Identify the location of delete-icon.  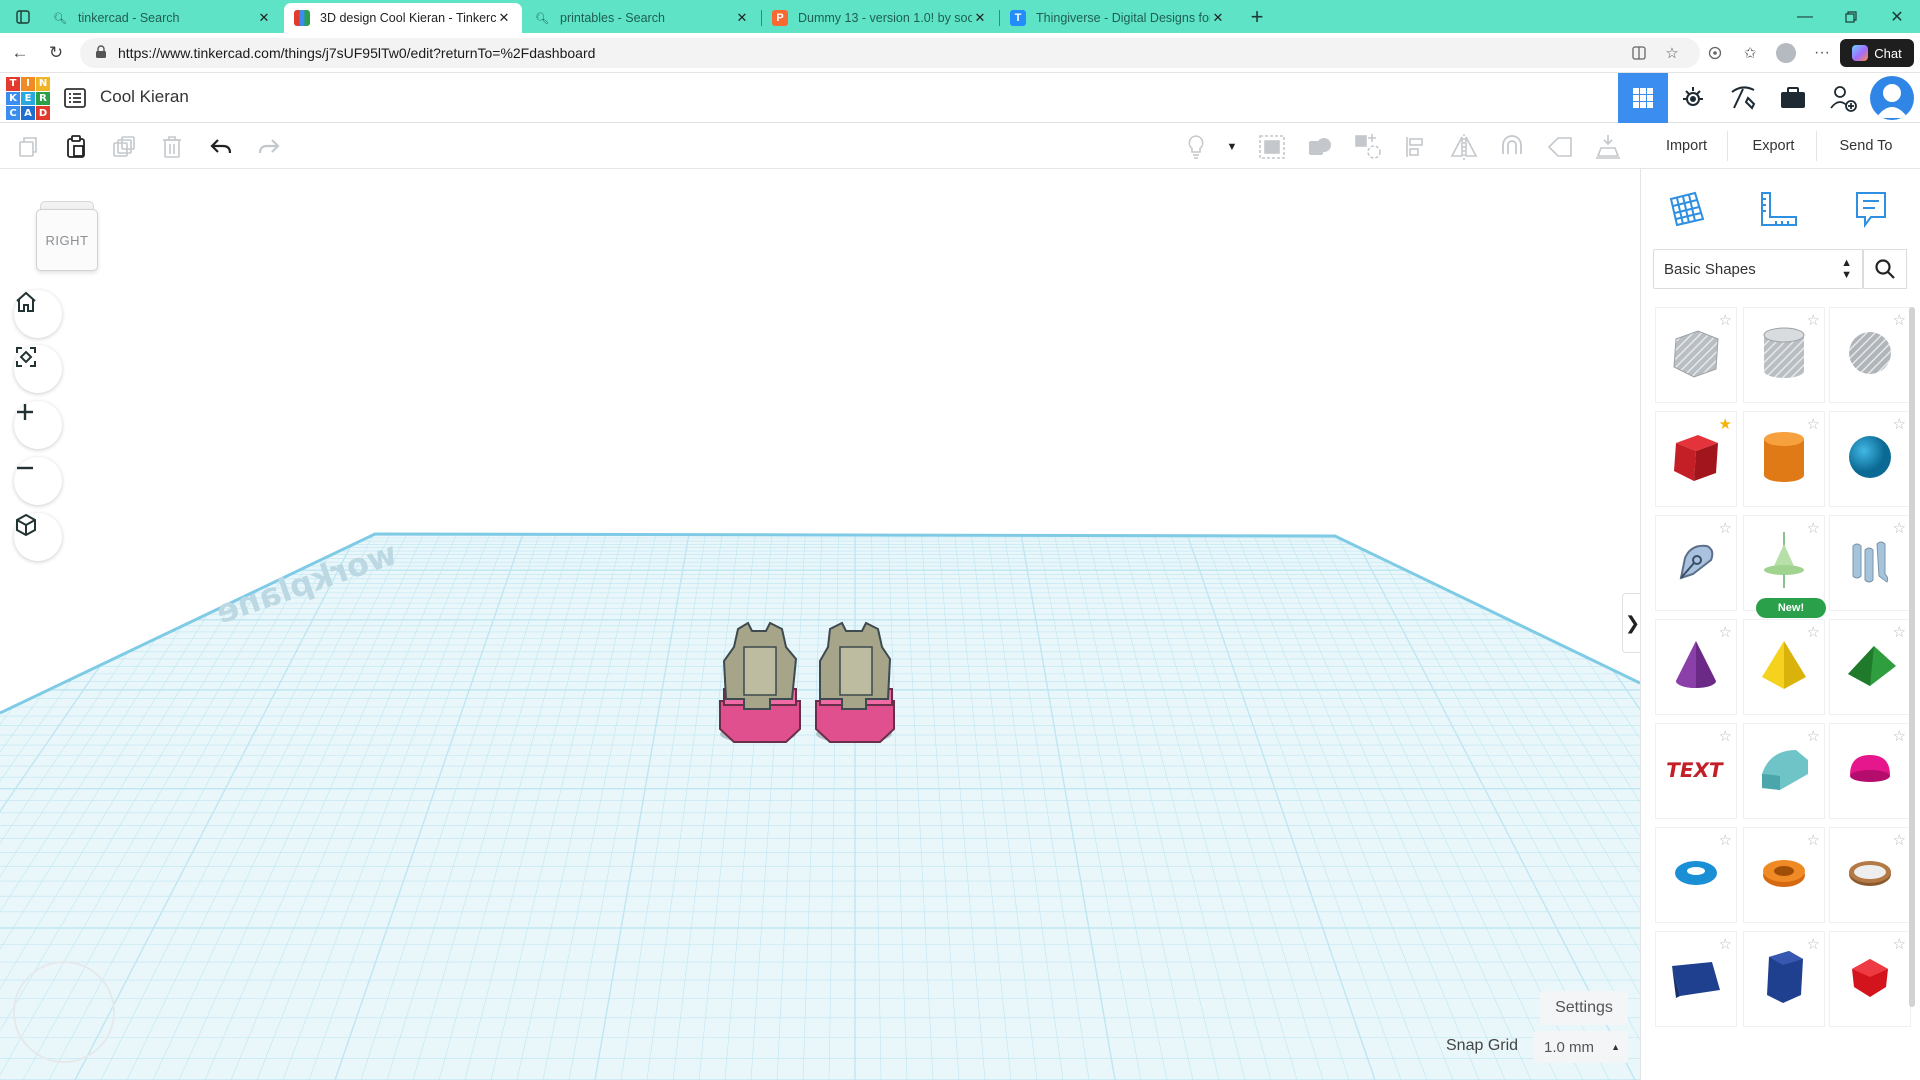
(172, 147).